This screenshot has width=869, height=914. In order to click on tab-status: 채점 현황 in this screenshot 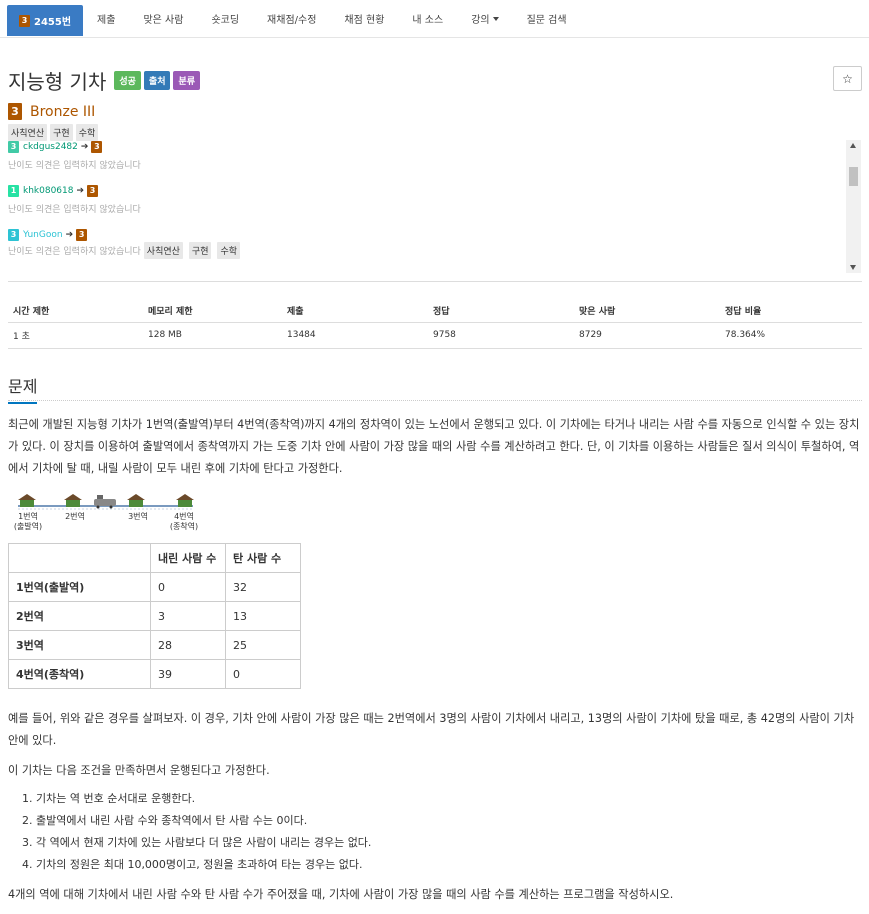, I will do `click(364, 18)`.